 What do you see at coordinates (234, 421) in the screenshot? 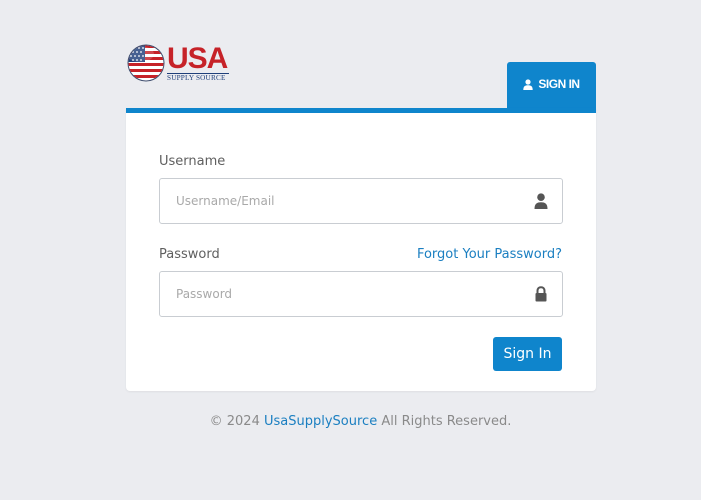
I see `footer-copyright: © 2024` at bounding box center [234, 421].